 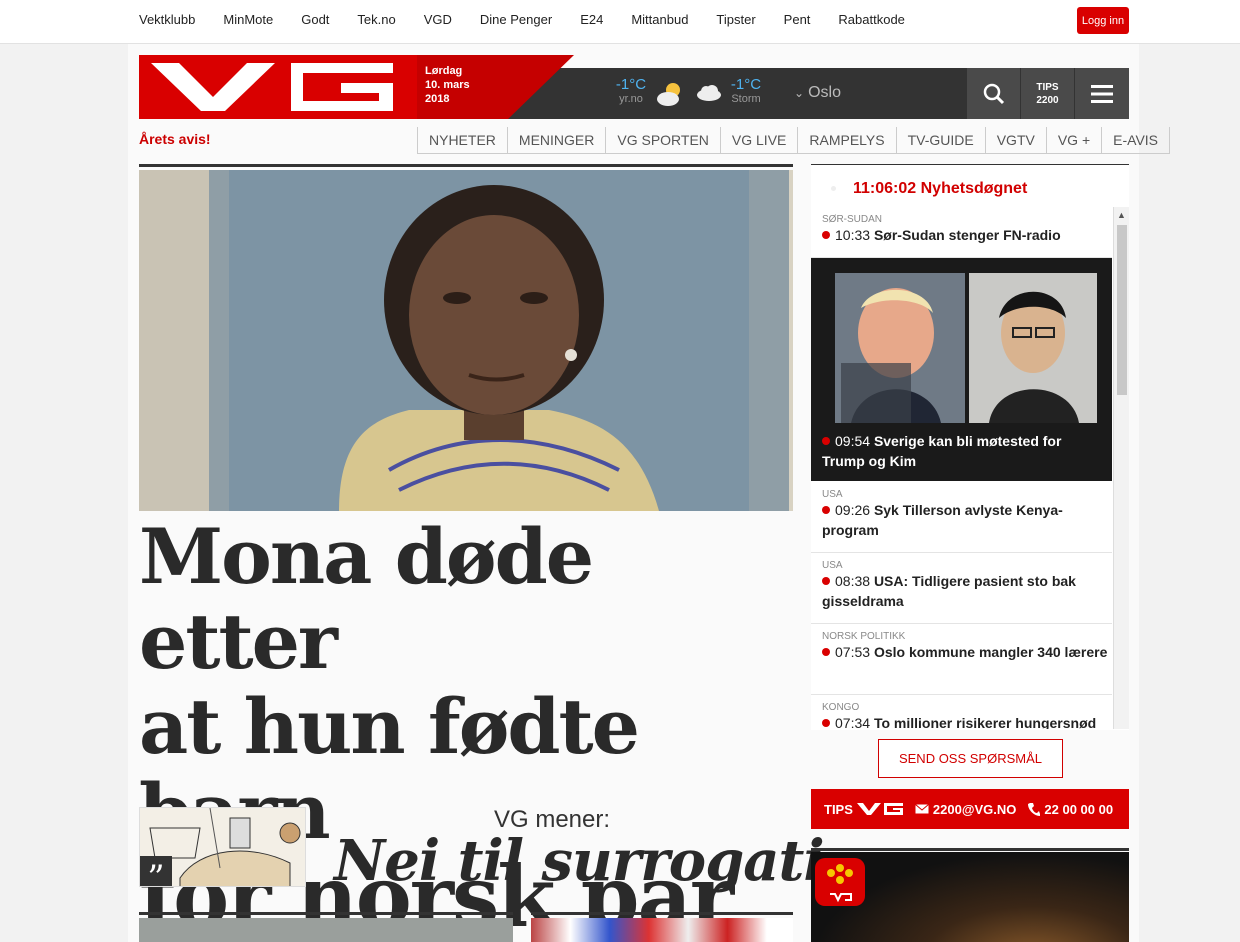 What do you see at coordinates (557, 140) in the screenshot?
I see `nav-meninger: MENINGER` at bounding box center [557, 140].